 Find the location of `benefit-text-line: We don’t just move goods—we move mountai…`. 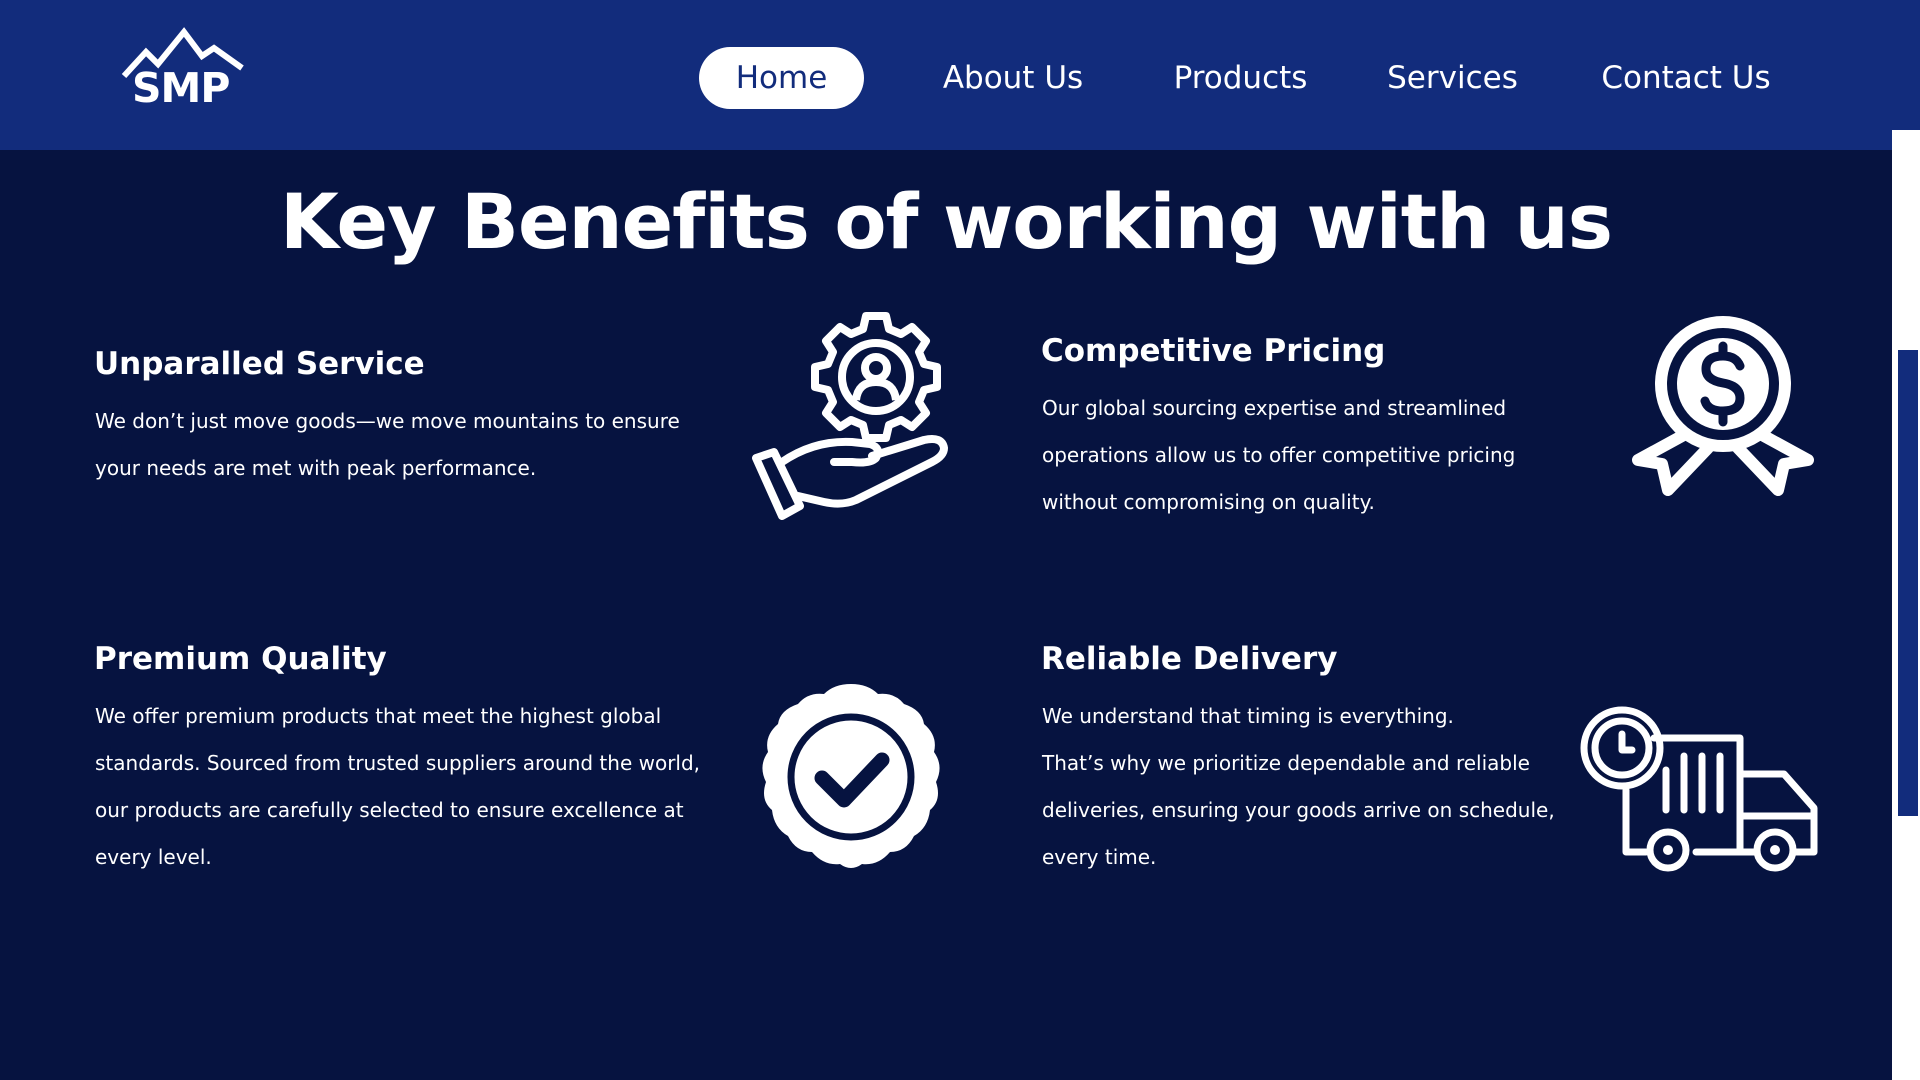

benefit-text-line: We don’t just move goods—we move mountai… is located at coordinates (387, 421).